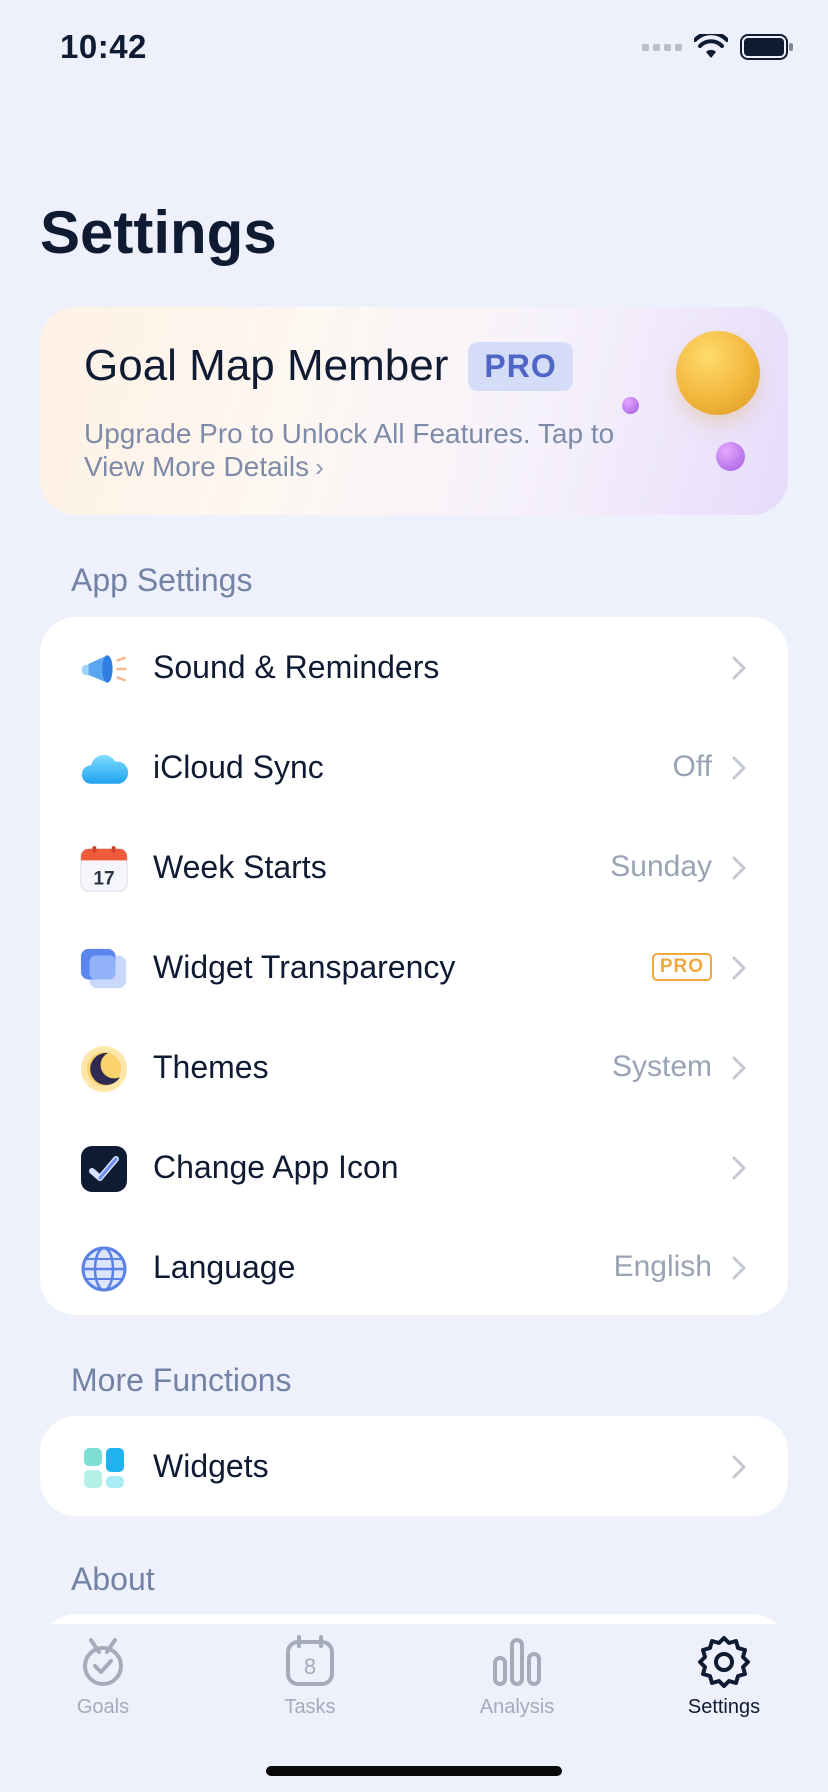 Image resolution: width=828 pixels, height=1792 pixels. I want to click on tab-tasks: 8 Tasks, so click(310, 1676).